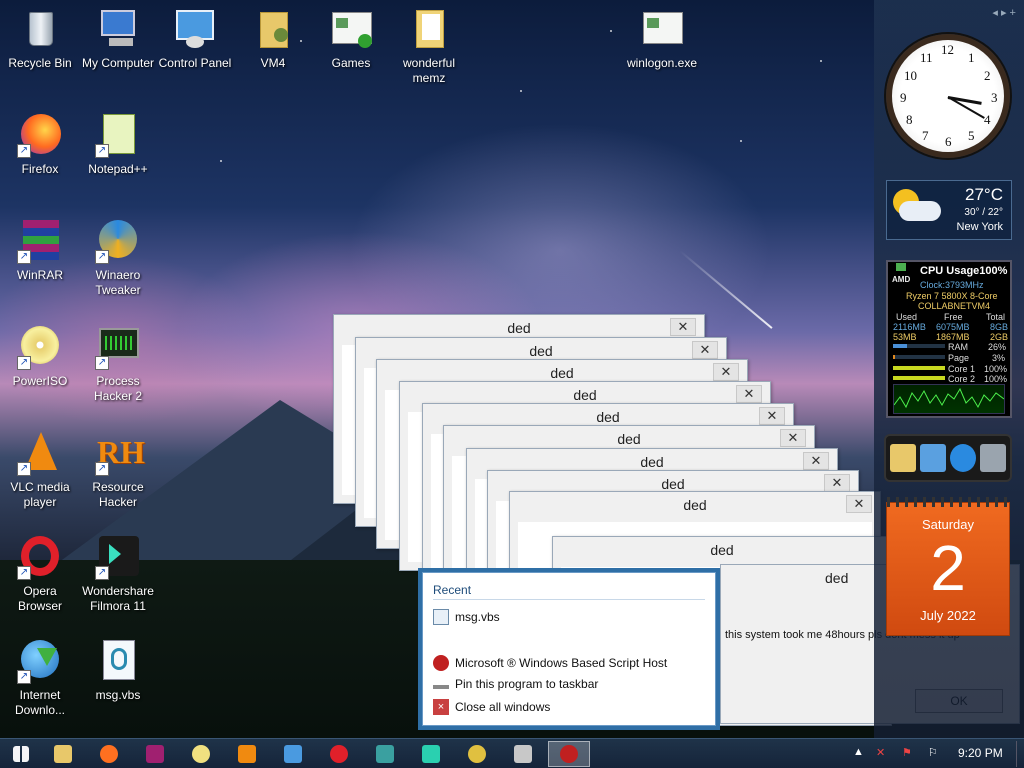 Image resolution: width=1024 pixels, height=768 pixels. Describe the element at coordinates (999, 337) in the screenshot. I see `page-total: 2GB` at that location.